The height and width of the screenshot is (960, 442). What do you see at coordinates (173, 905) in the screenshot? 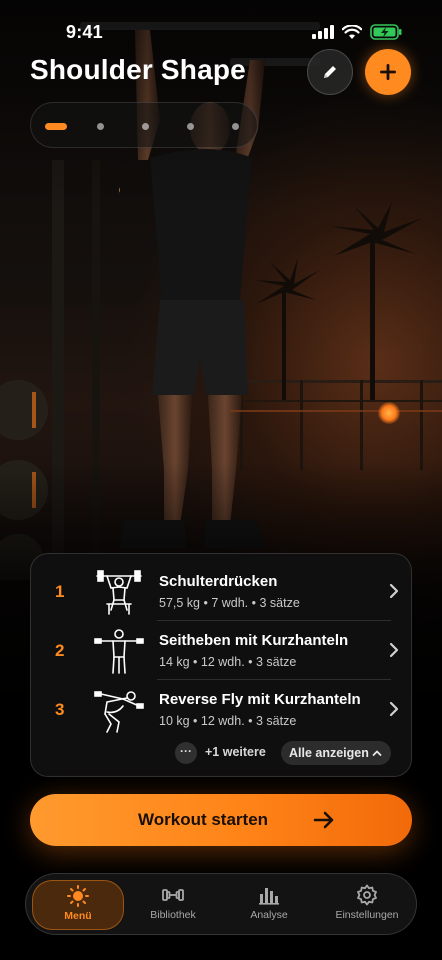
I see `tab-library: Bibliothek` at bounding box center [173, 905].